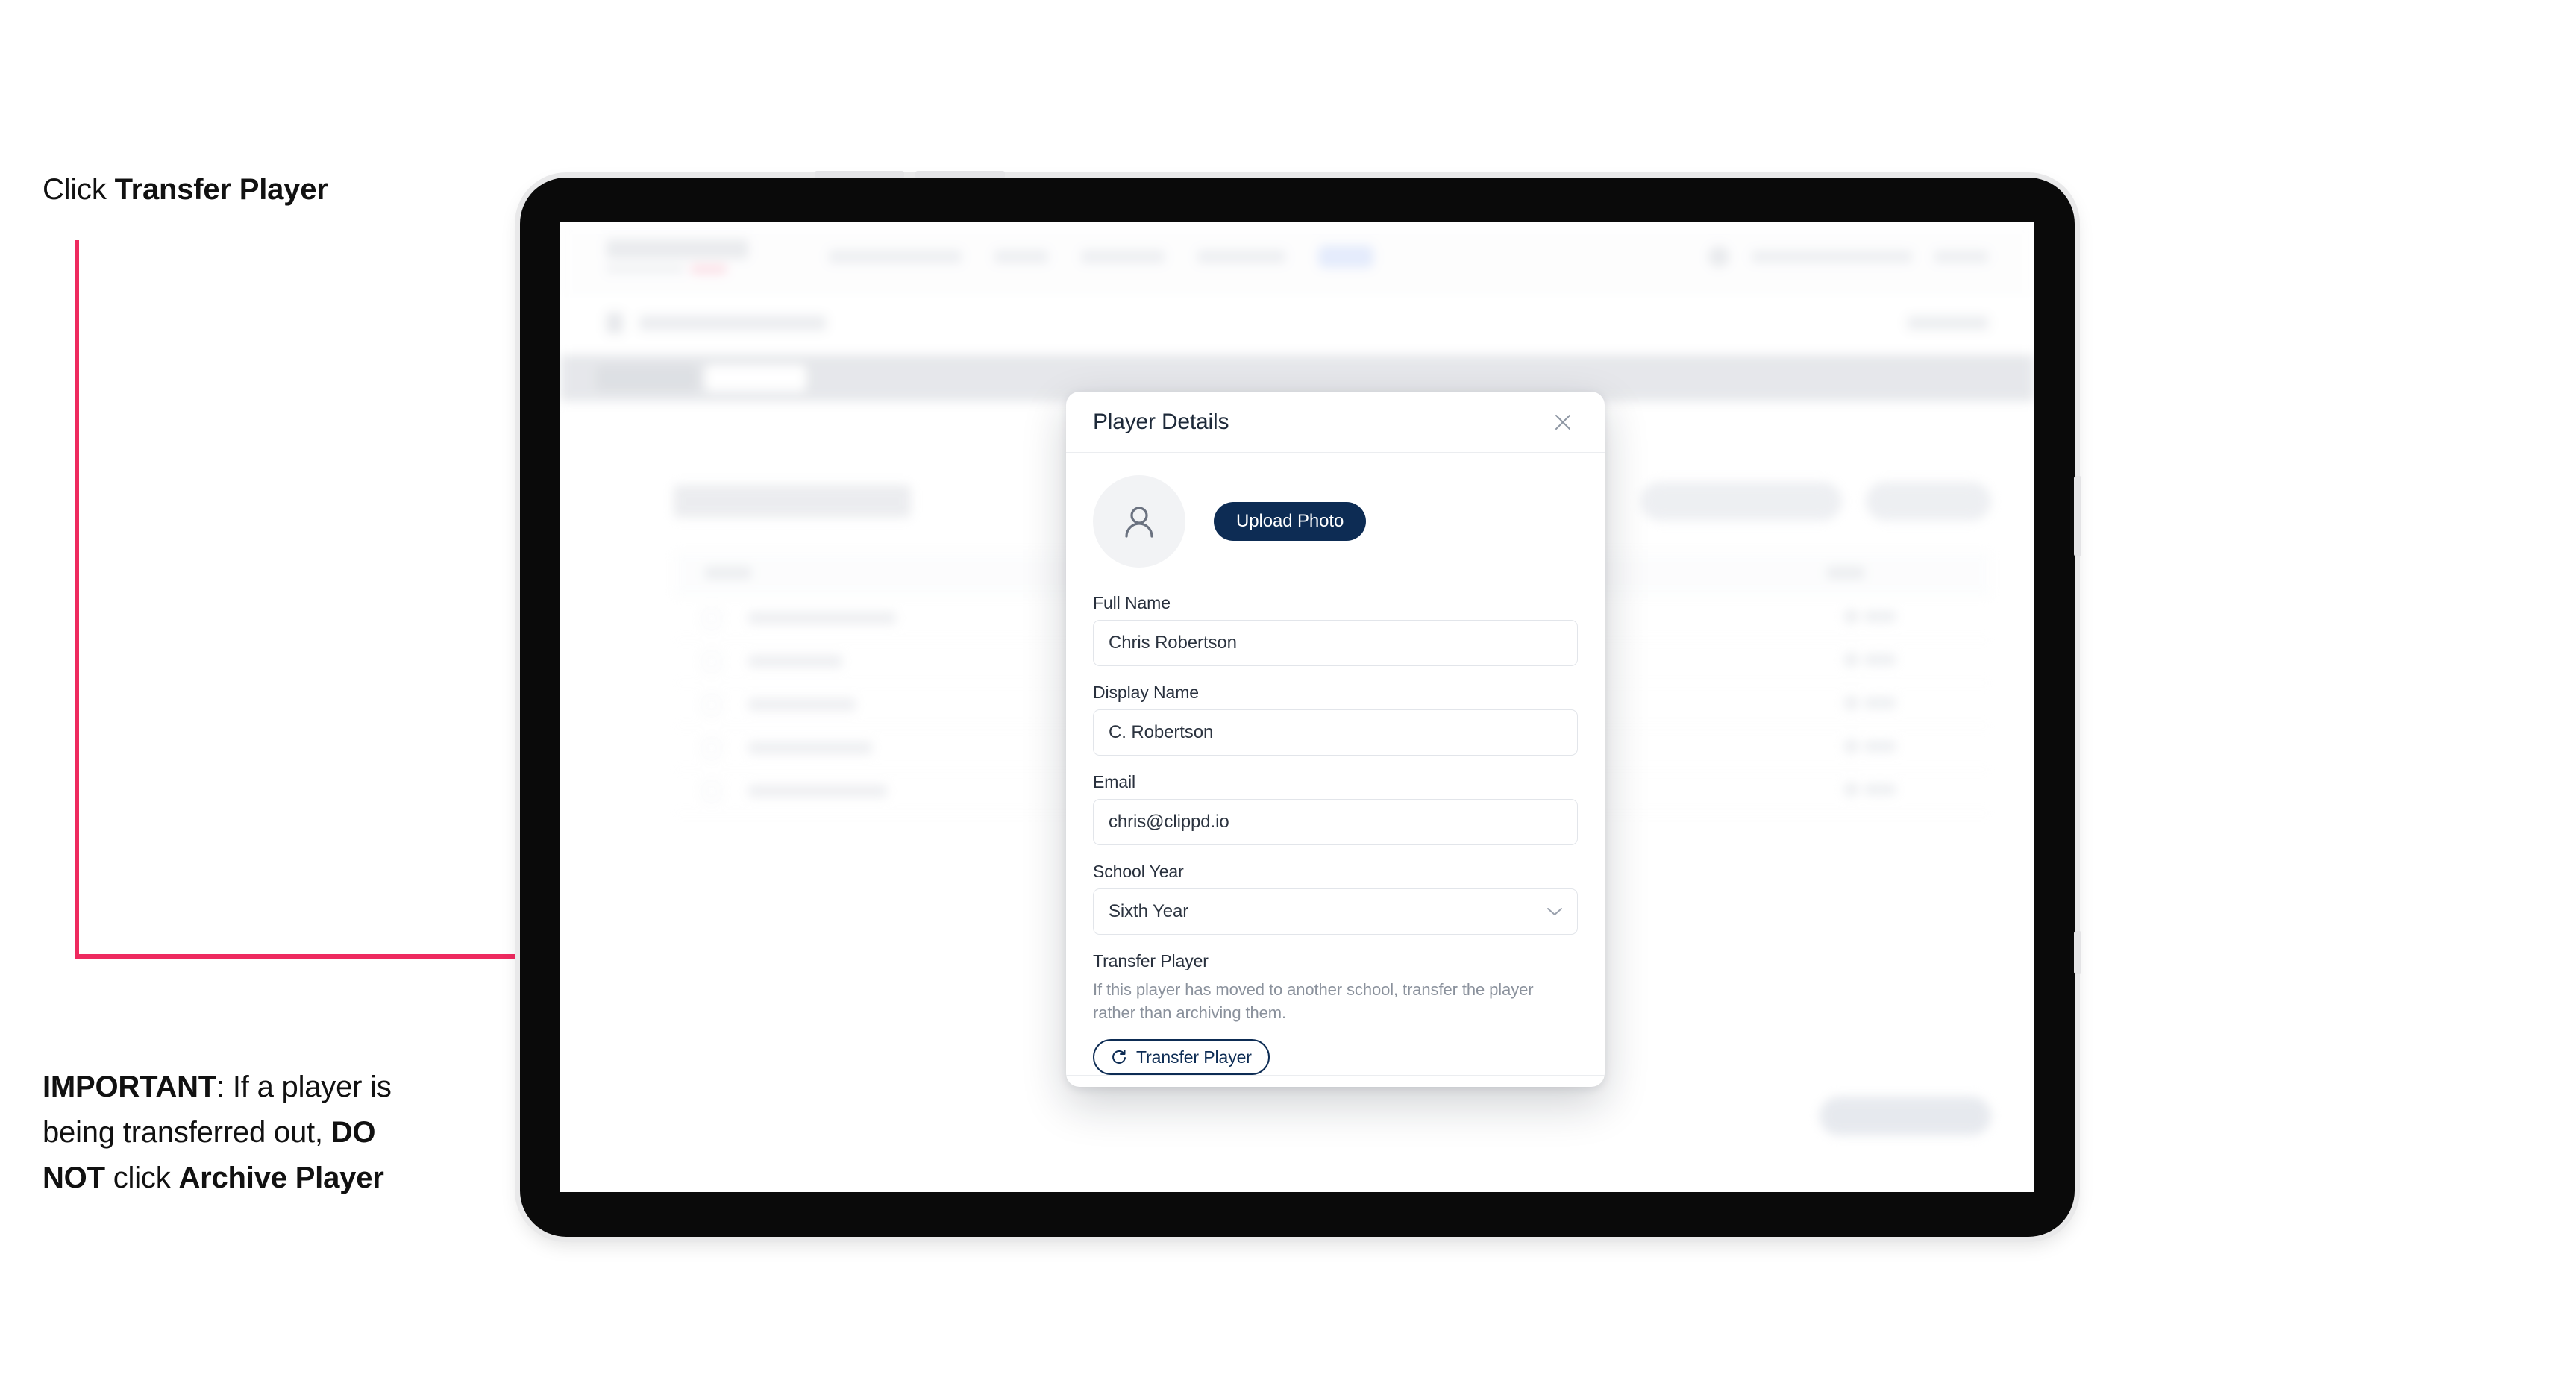 The height and width of the screenshot is (1386, 2576). Describe the element at coordinates (2077, 516) in the screenshot. I see `tablet-side-button` at that location.